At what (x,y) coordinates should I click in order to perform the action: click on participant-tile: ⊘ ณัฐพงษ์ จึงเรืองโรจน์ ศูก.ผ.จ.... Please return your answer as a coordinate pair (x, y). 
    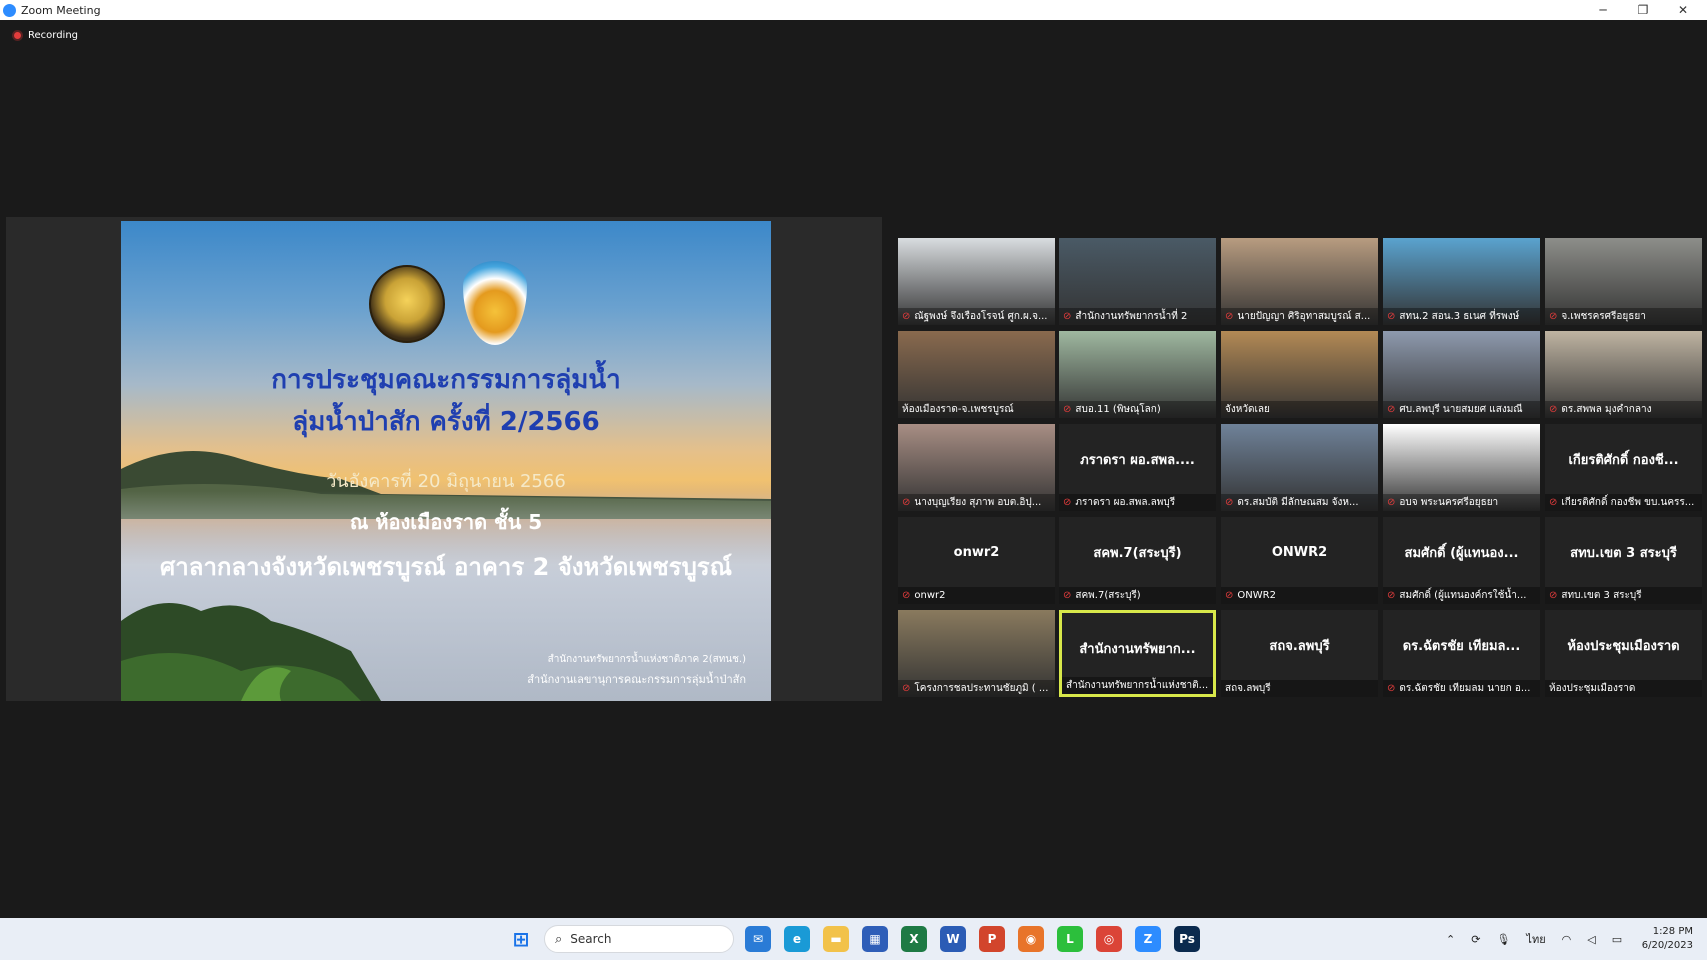
    Looking at the image, I should click on (976, 281).